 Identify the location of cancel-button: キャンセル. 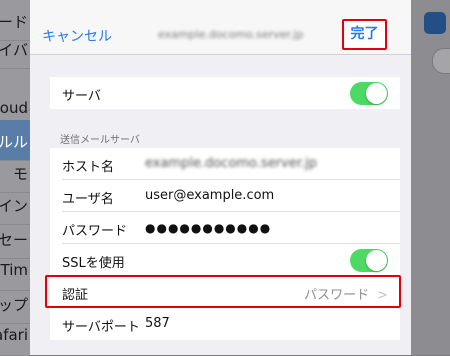
(77, 36).